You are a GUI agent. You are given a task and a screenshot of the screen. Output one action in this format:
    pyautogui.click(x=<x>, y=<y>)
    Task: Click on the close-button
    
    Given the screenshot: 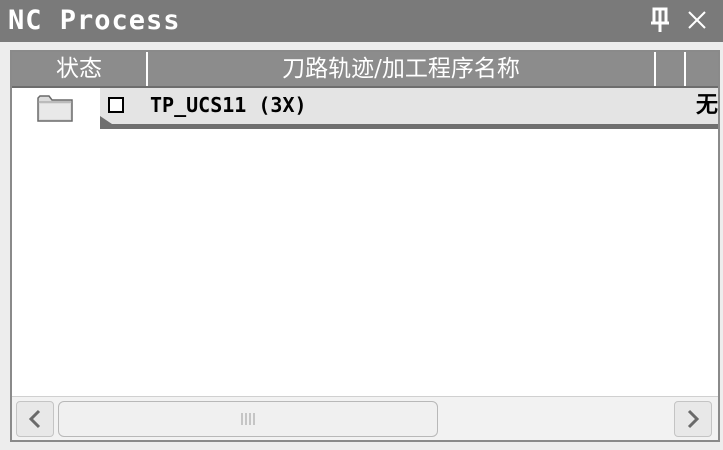 What is the action you would take?
    pyautogui.click(x=697, y=20)
    